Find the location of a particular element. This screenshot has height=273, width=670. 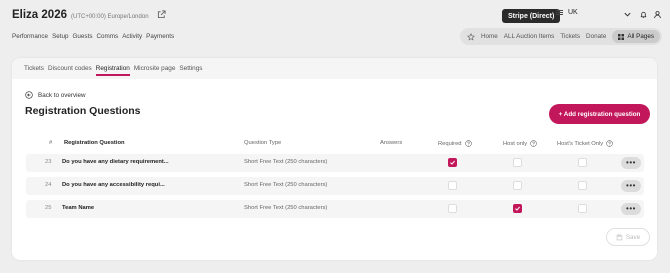

nav-activity: Activity is located at coordinates (132, 36).